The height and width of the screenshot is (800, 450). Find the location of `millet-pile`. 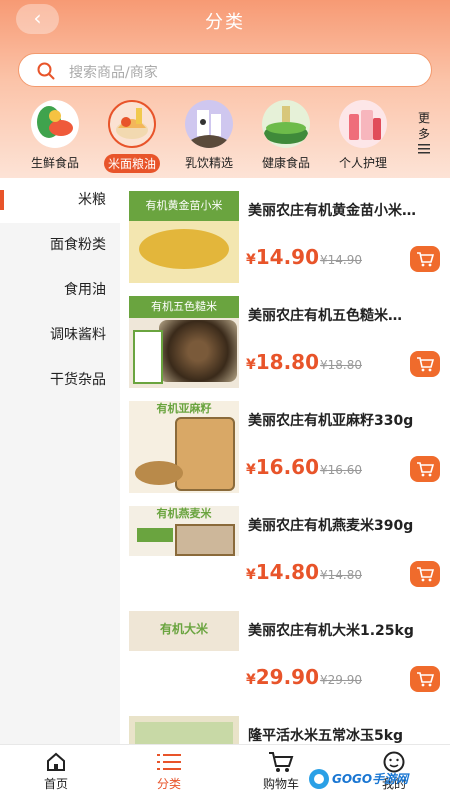

millet-pile is located at coordinates (184, 249).